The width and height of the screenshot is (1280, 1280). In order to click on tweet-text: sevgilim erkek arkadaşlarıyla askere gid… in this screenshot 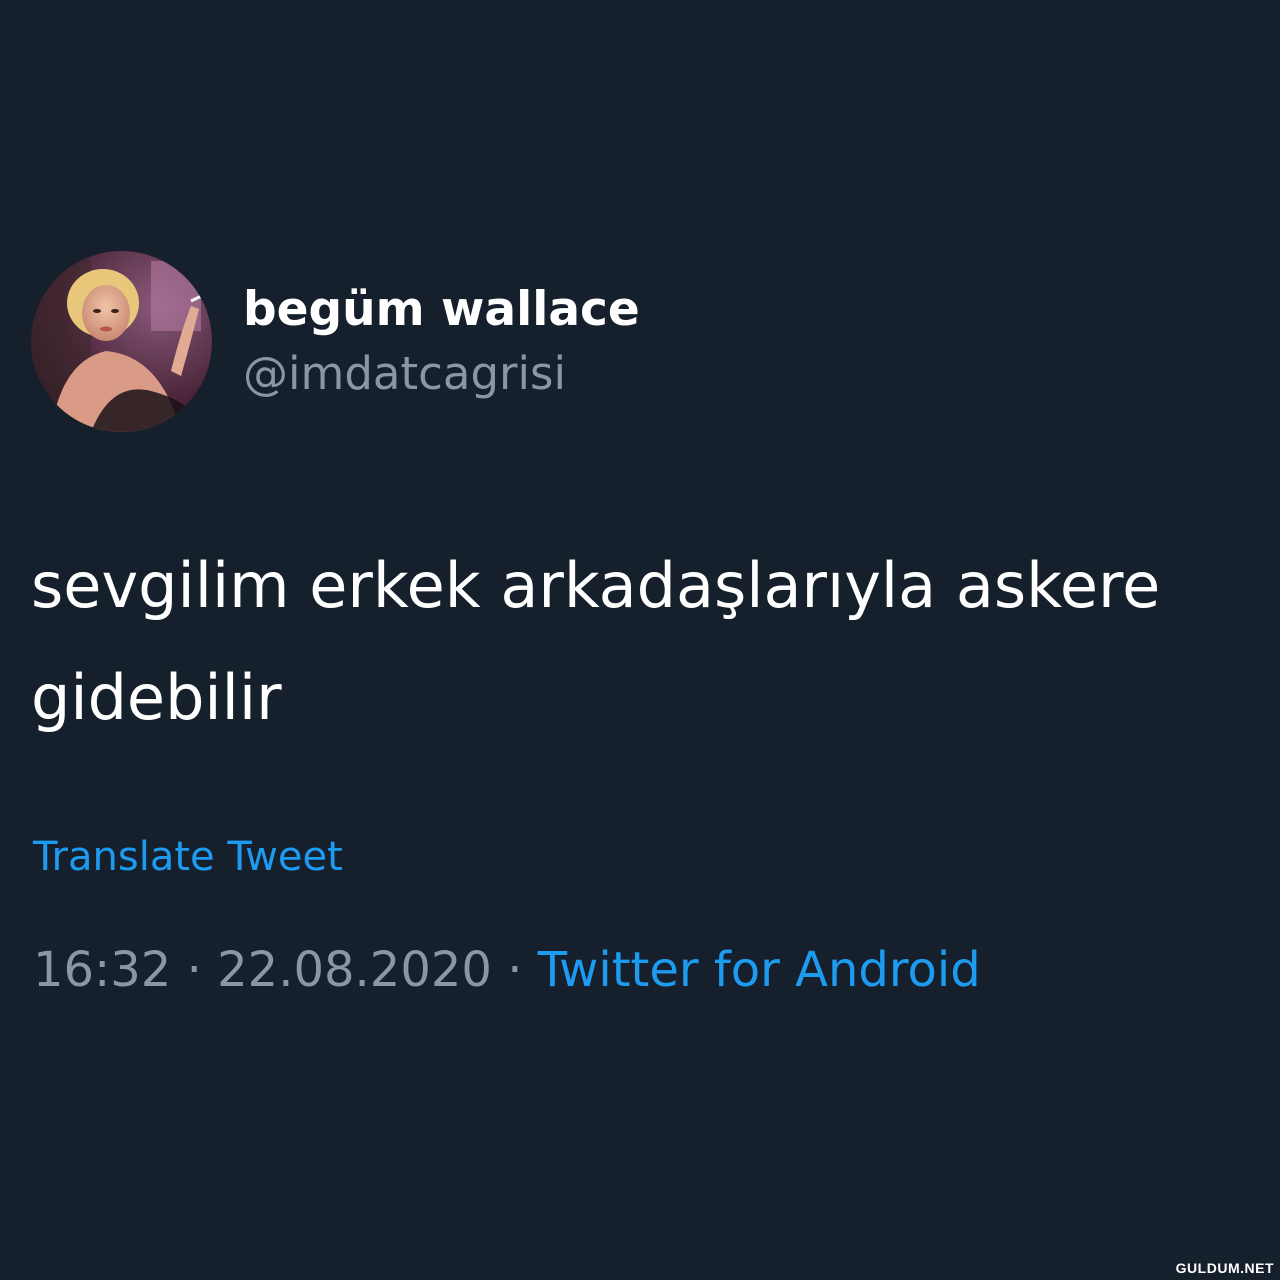, I will do `click(596, 641)`.